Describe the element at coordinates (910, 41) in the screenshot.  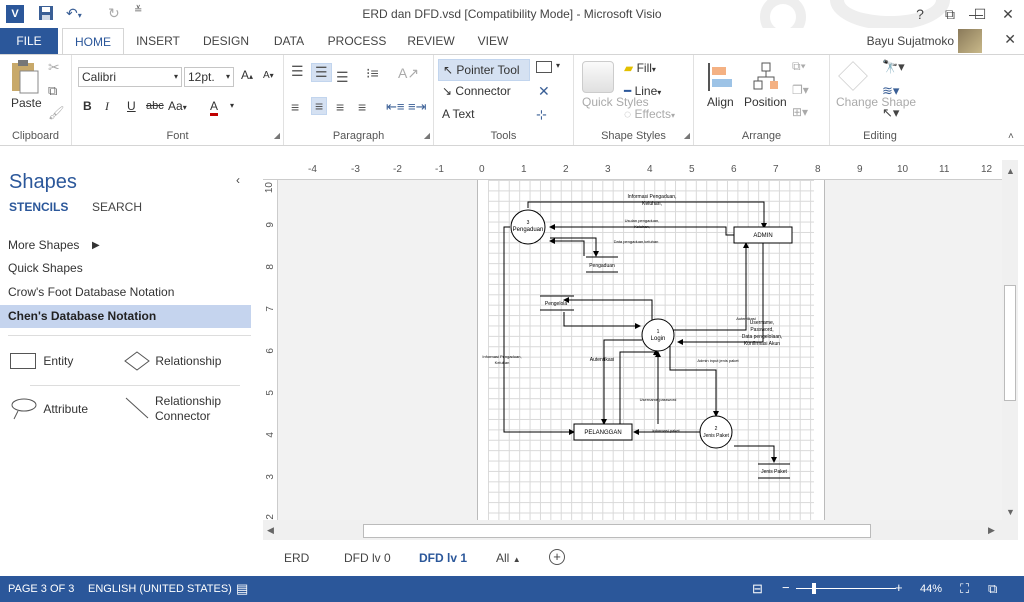
I see `user-account-name: Bayu Sujatmoko` at that location.